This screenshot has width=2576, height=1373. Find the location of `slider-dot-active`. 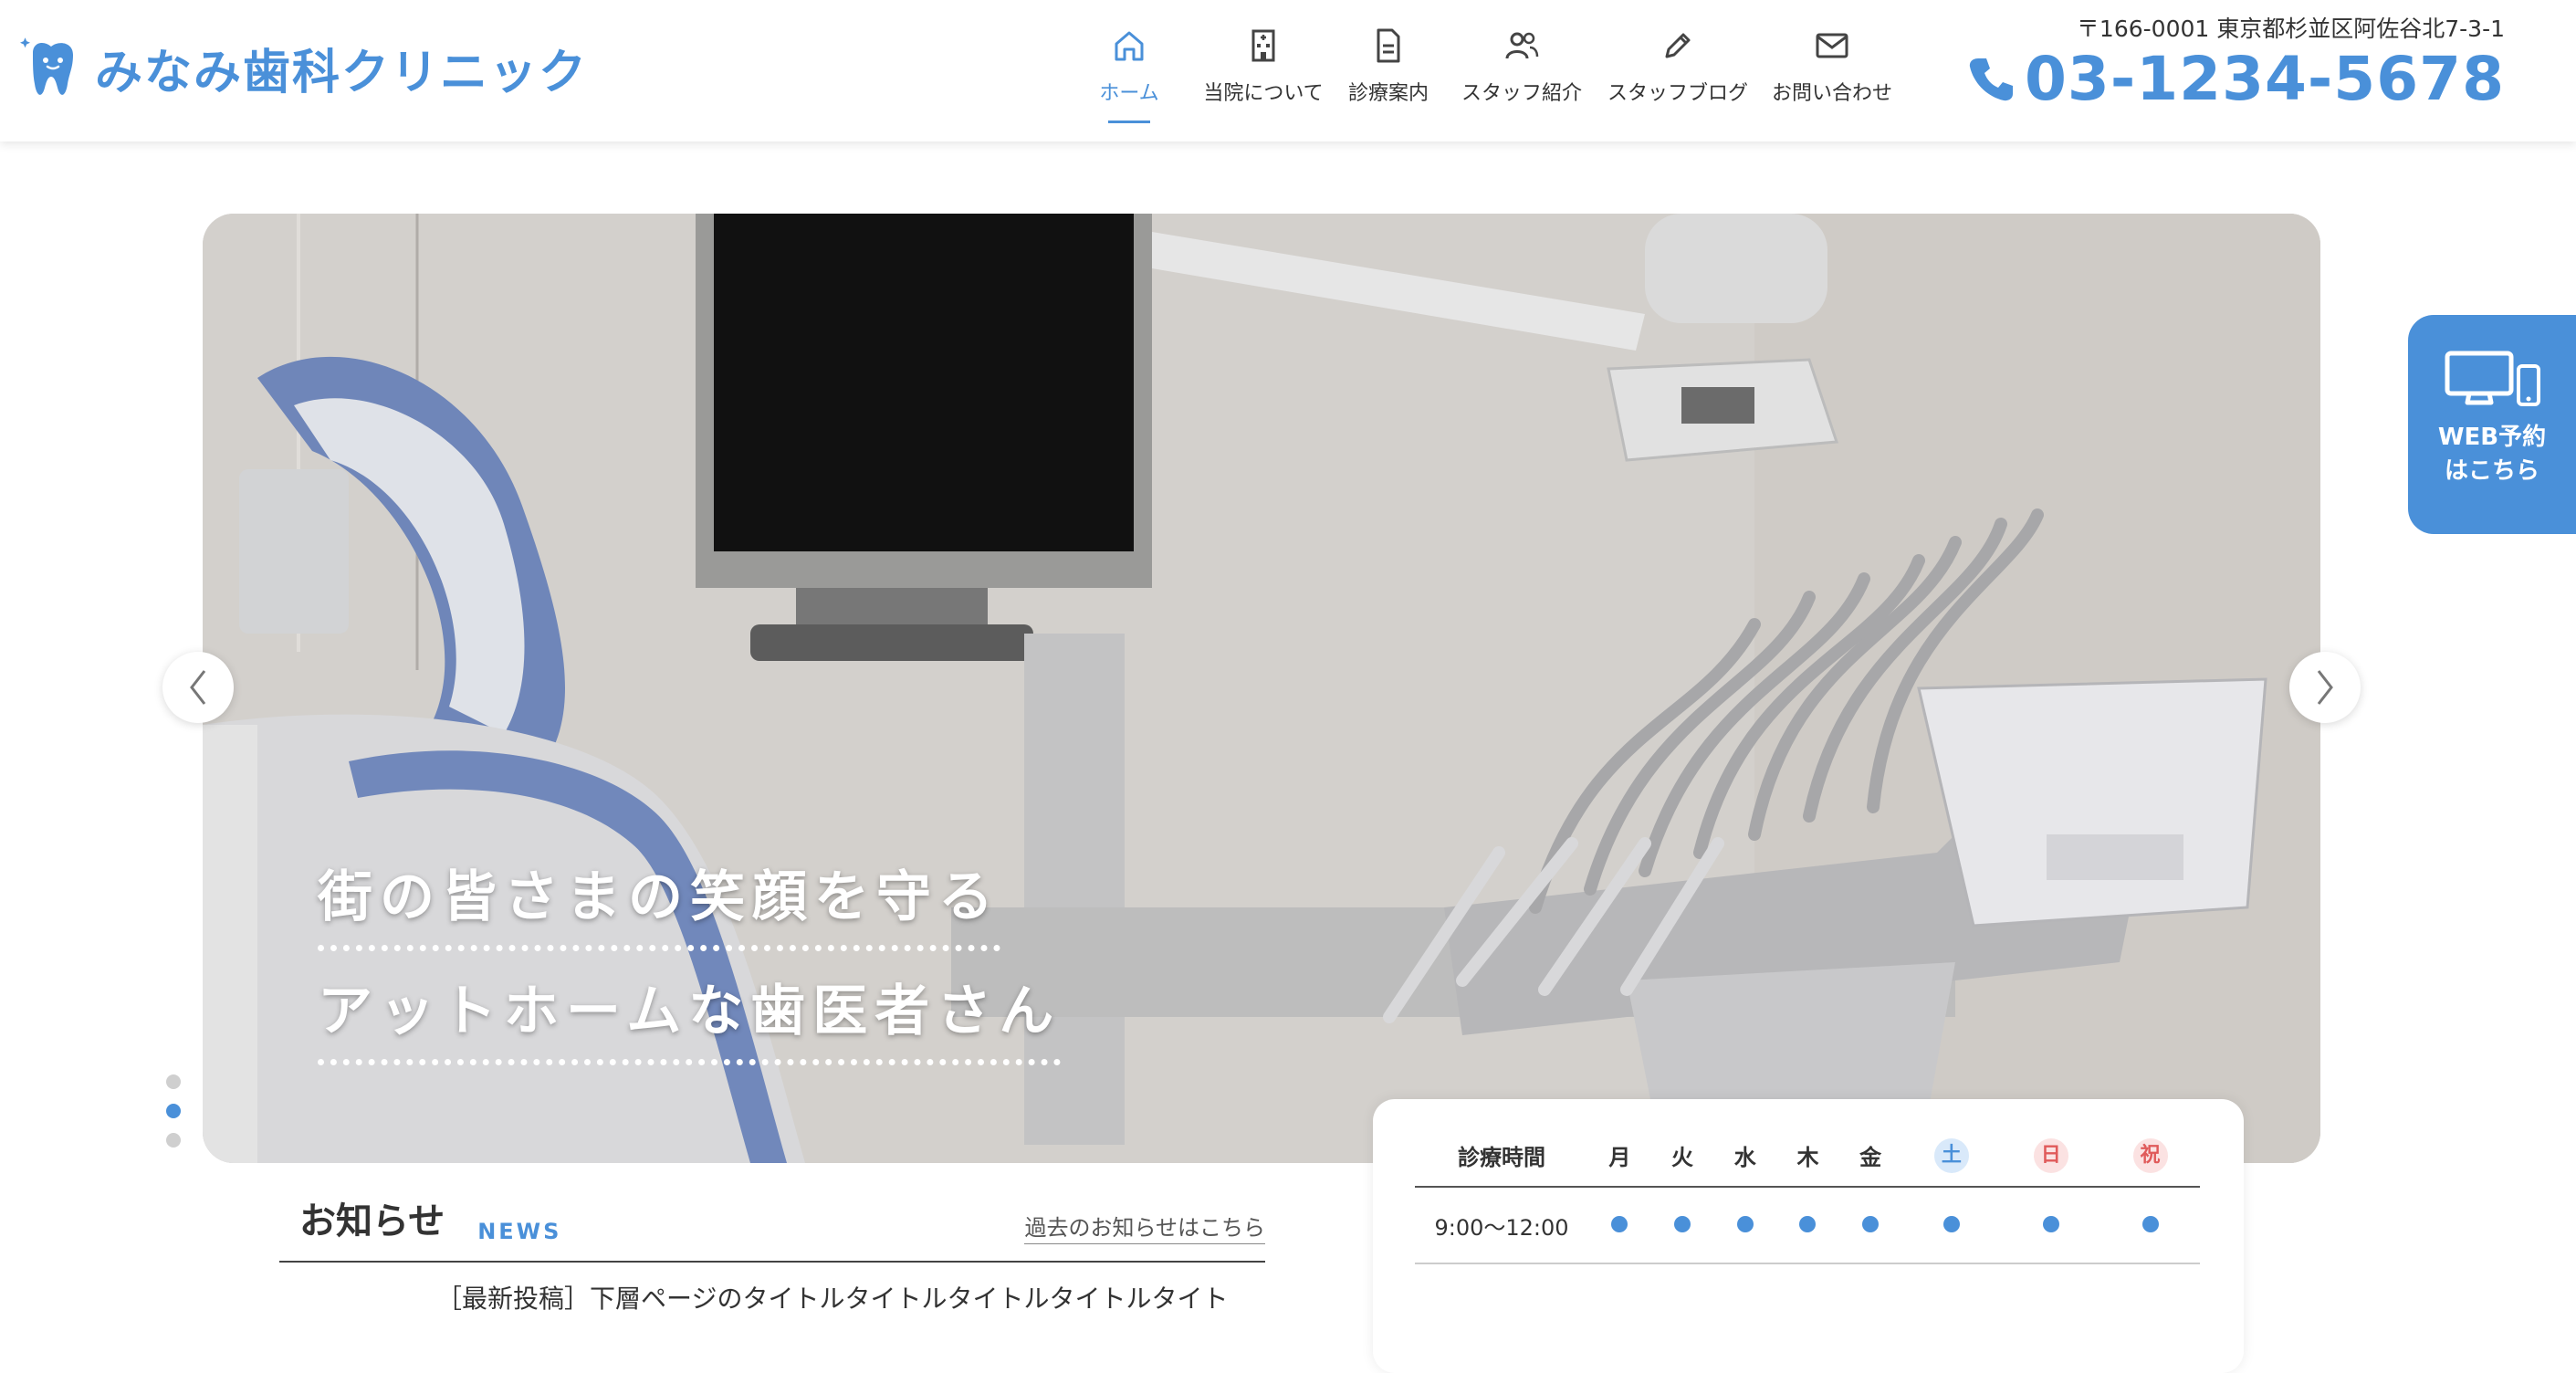

slider-dot-active is located at coordinates (174, 1111).